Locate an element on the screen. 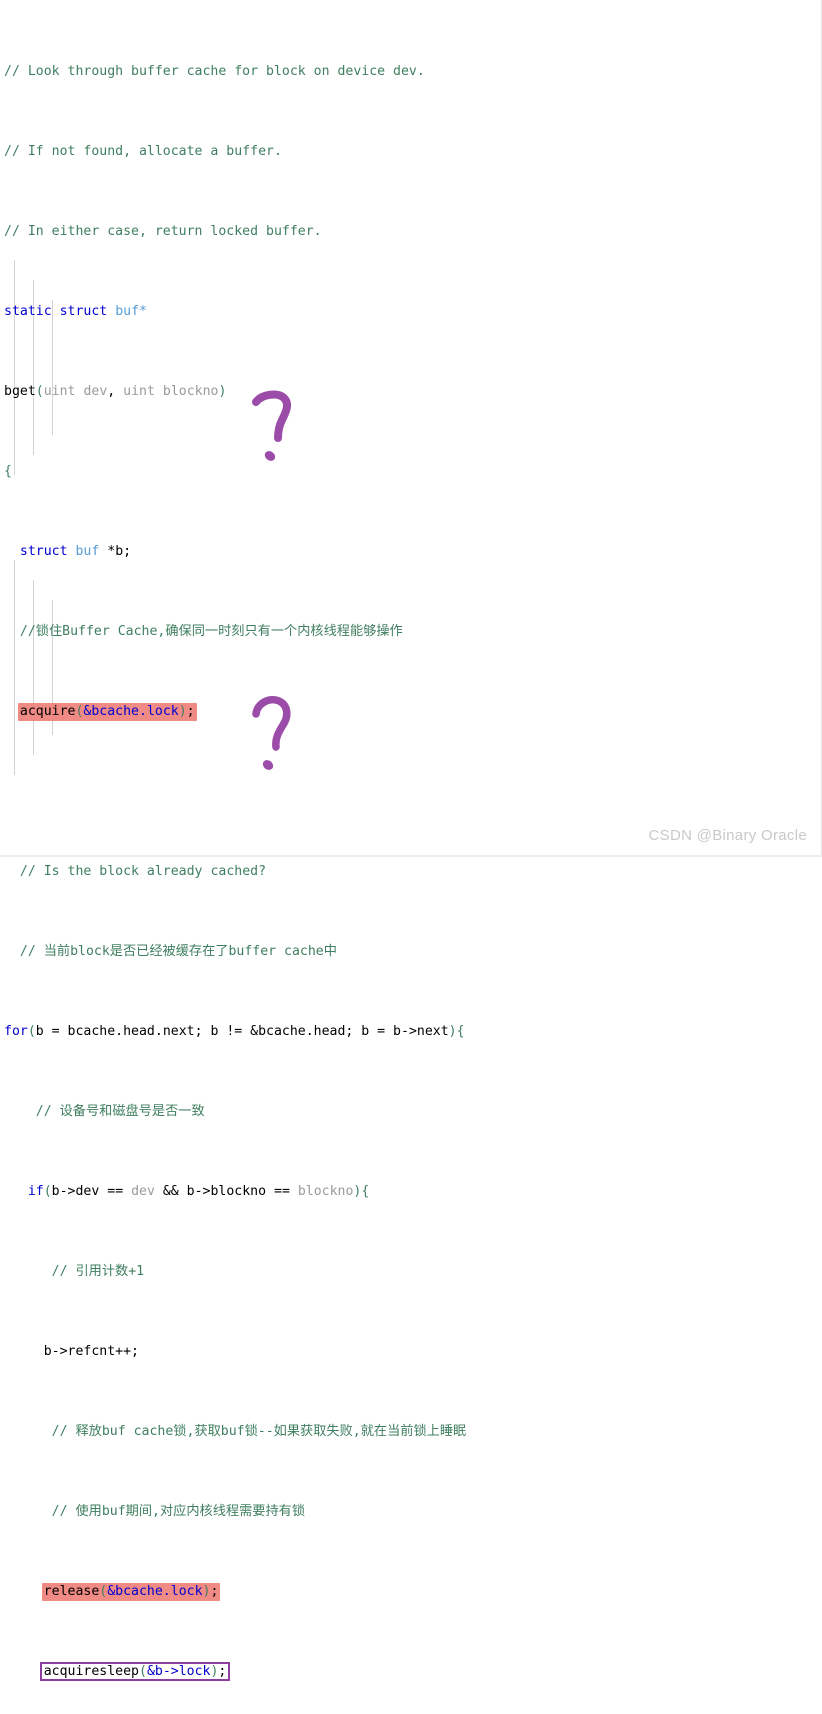 The height and width of the screenshot is (1714, 822). comment-text: // If not found, allocate a buffer. is located at coordinates (143, 151).